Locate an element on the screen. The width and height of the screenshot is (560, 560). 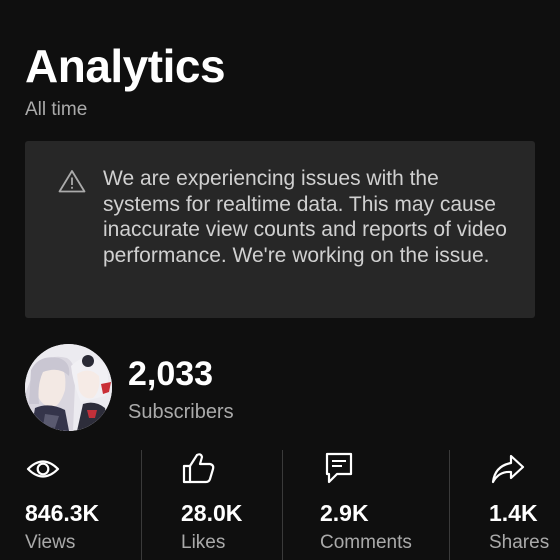
shares-value: 1.4K is located at coordinates (513, 513).